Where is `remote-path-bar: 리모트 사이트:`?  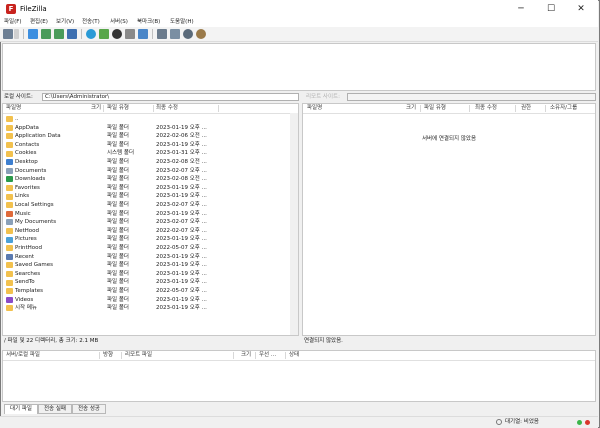 remote-path-bar: 리모트 사이트: is located at coordinates (449, 97).